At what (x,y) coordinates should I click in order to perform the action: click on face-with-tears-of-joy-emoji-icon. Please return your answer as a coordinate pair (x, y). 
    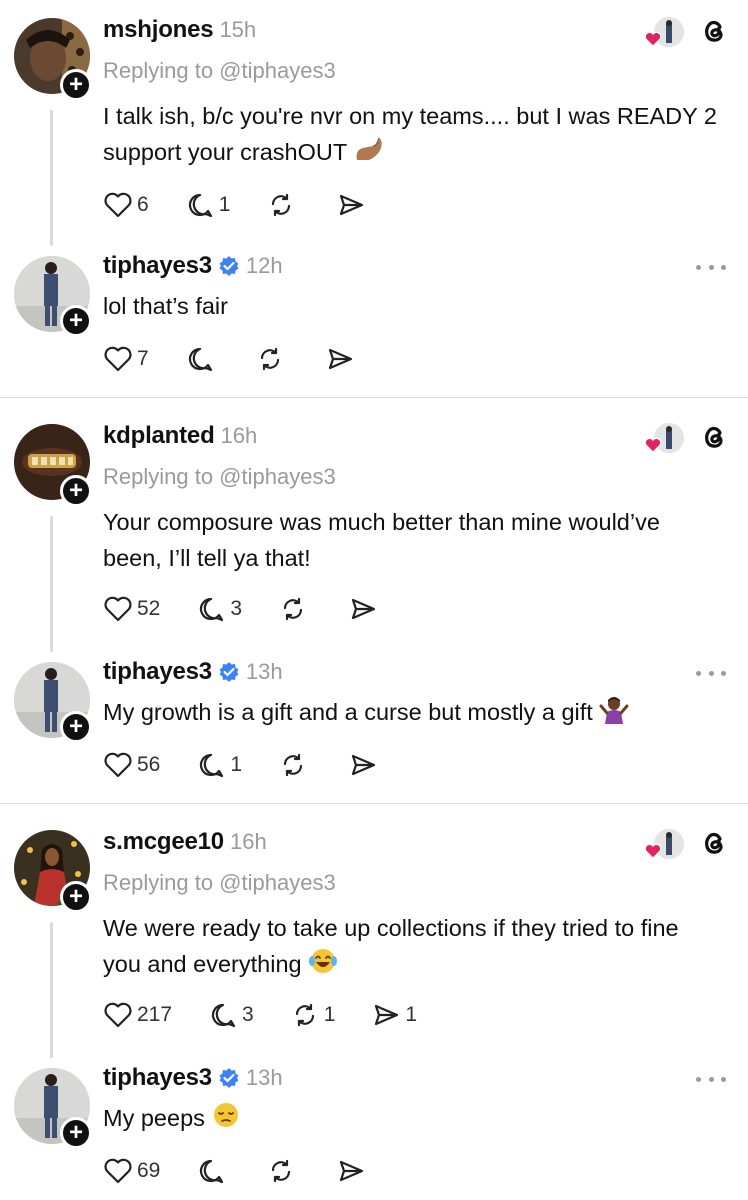
    Looking at the image, I should click on (323, 961).